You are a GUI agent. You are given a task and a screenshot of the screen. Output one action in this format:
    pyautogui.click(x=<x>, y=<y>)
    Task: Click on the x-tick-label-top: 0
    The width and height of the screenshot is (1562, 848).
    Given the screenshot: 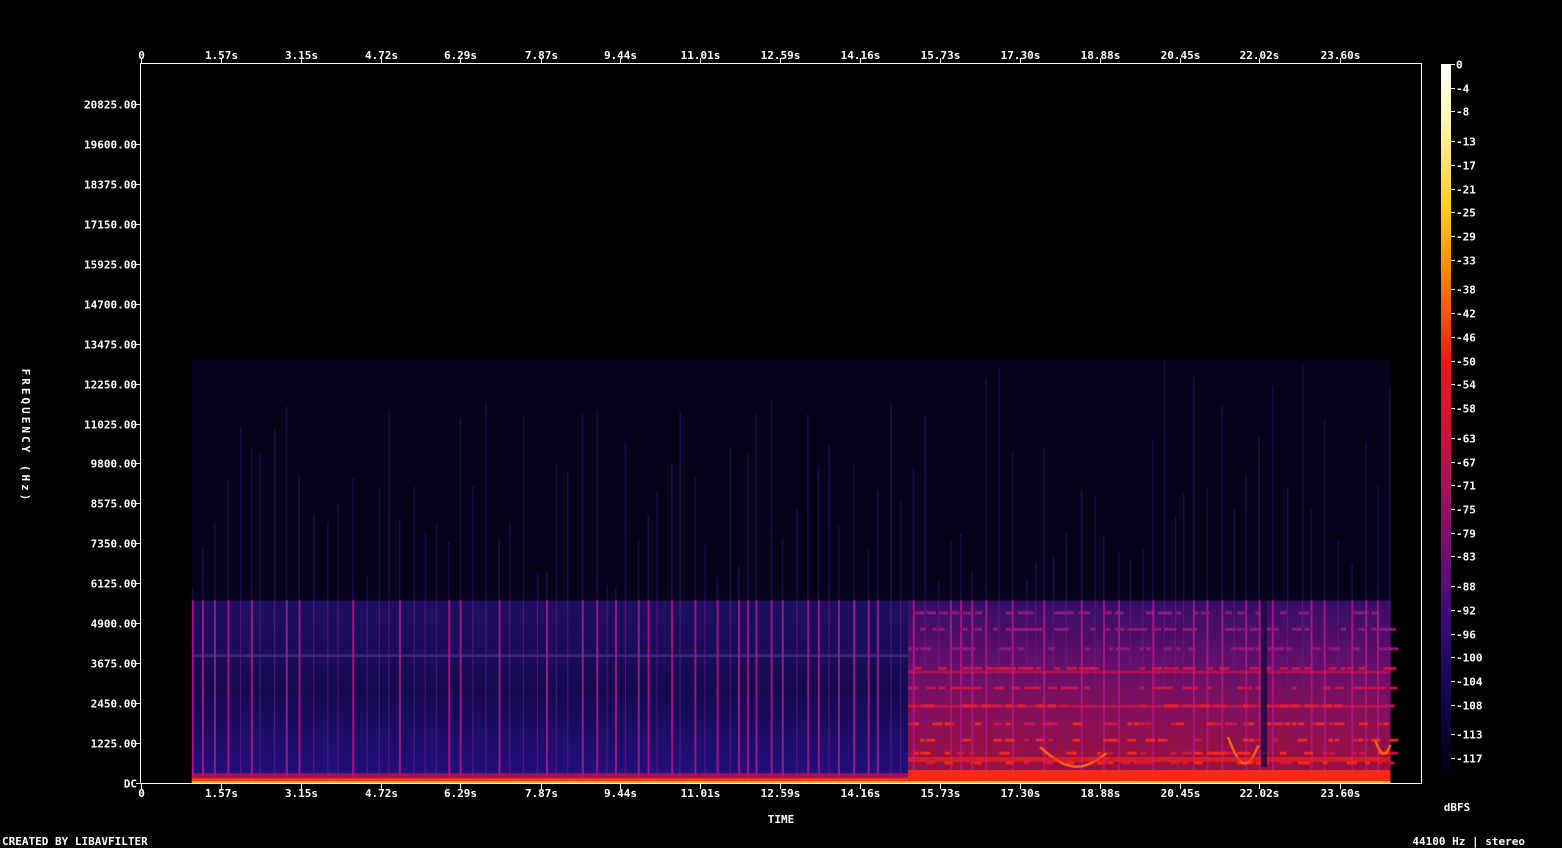 What is the action you would take?
    pyautogui.click(x=141, y=55)
    